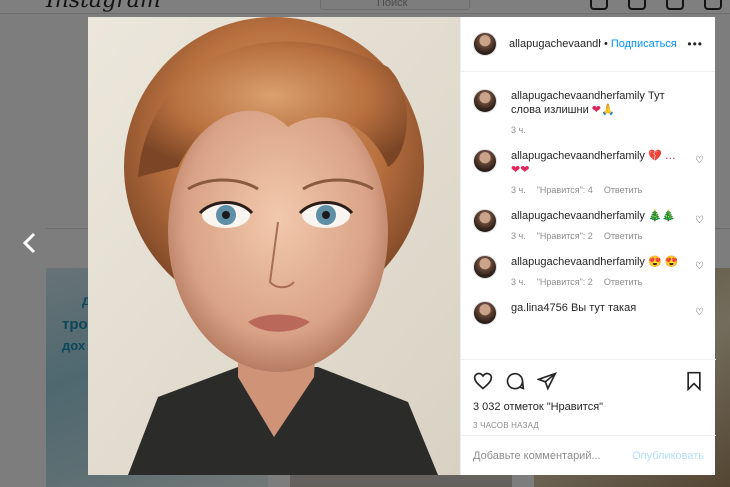 This screenshot has width=730, height=487. I want to click on more-horizontal-icon: •••, so click(695, 44).